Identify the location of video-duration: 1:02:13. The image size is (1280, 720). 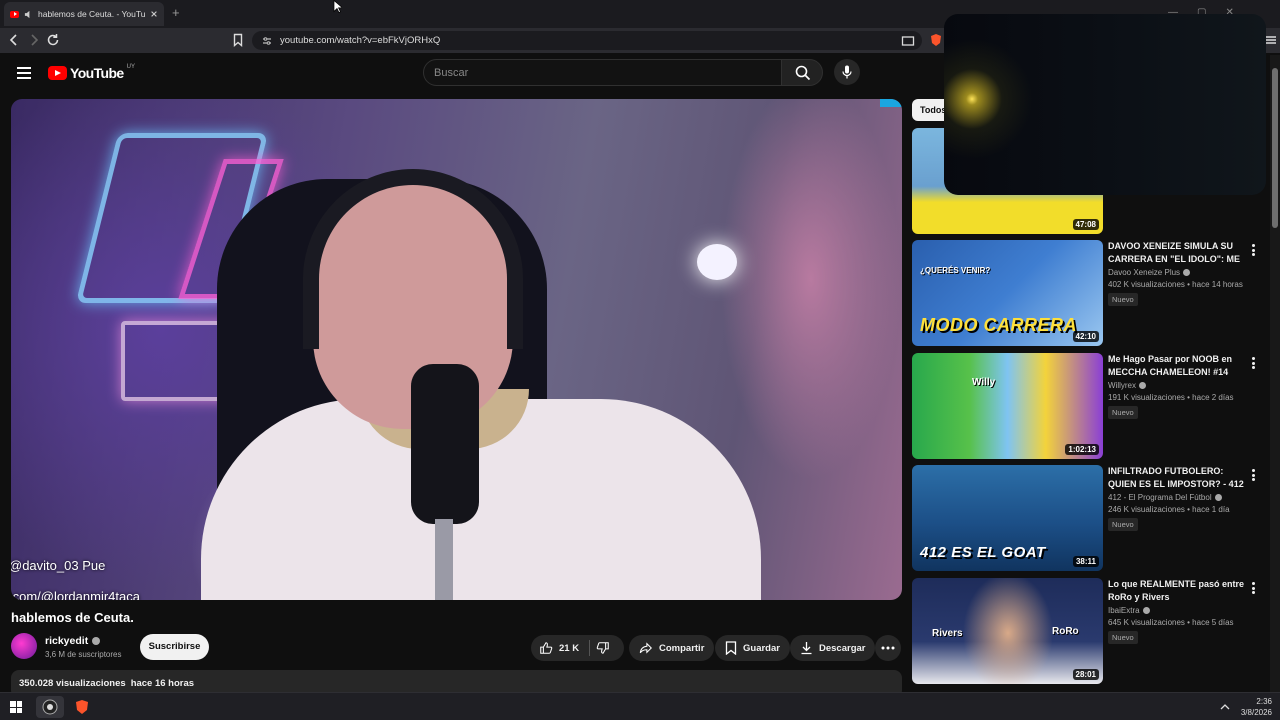
(1082, 449).